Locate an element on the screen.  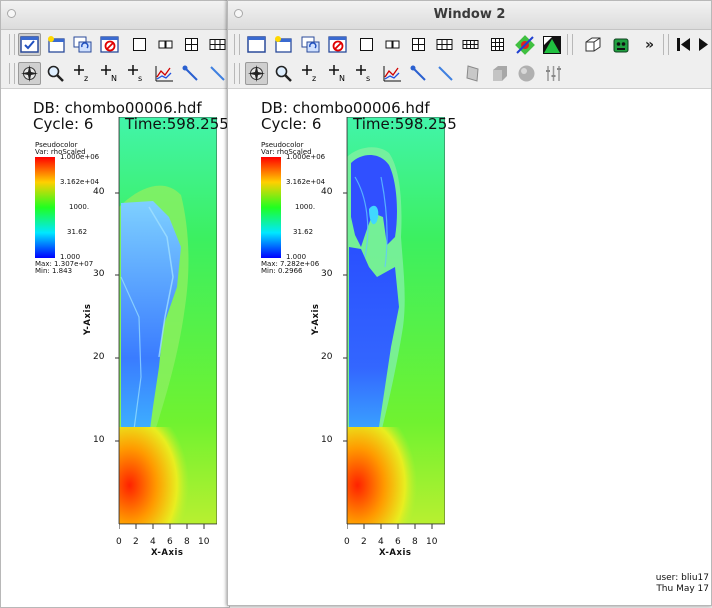
sliders-icon is located at coordinates (553, 73).